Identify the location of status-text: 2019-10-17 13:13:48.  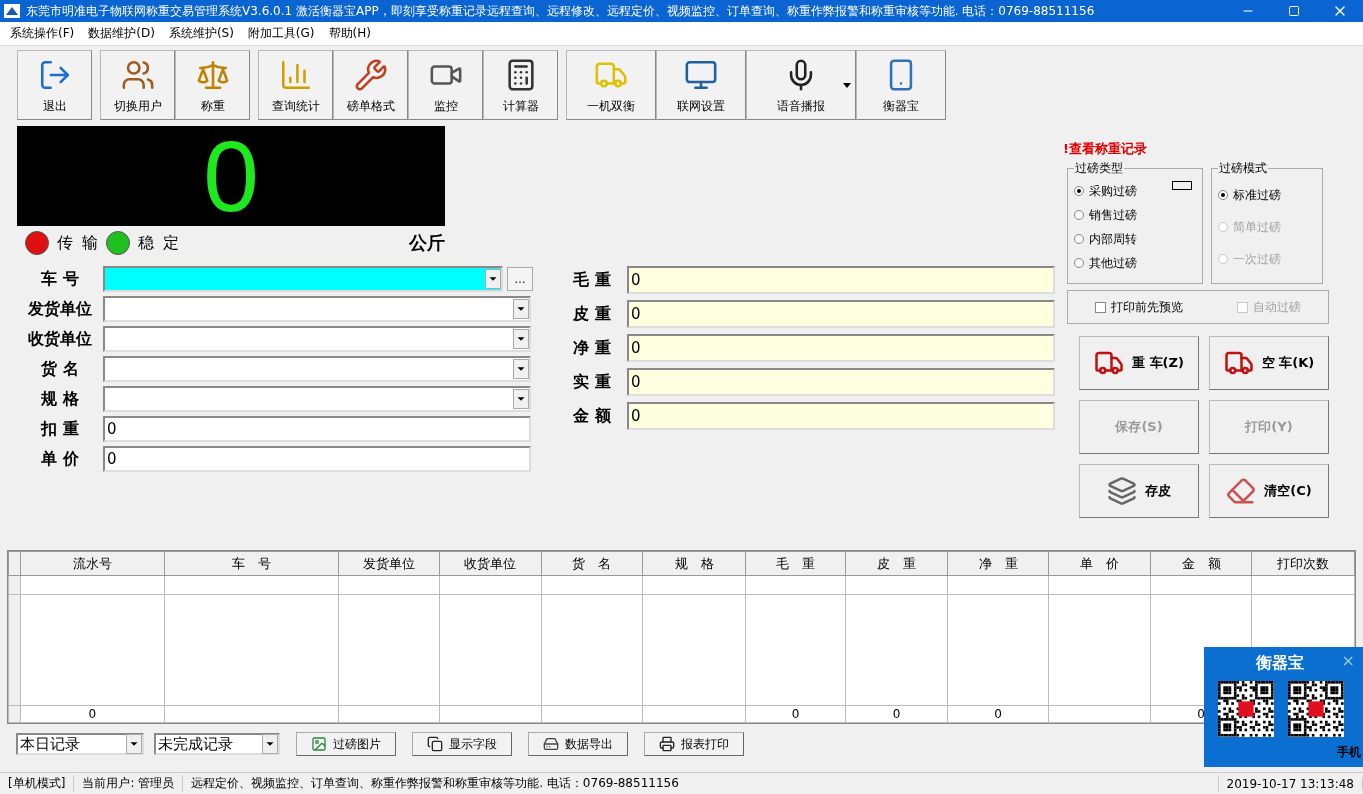
(1290, 783).